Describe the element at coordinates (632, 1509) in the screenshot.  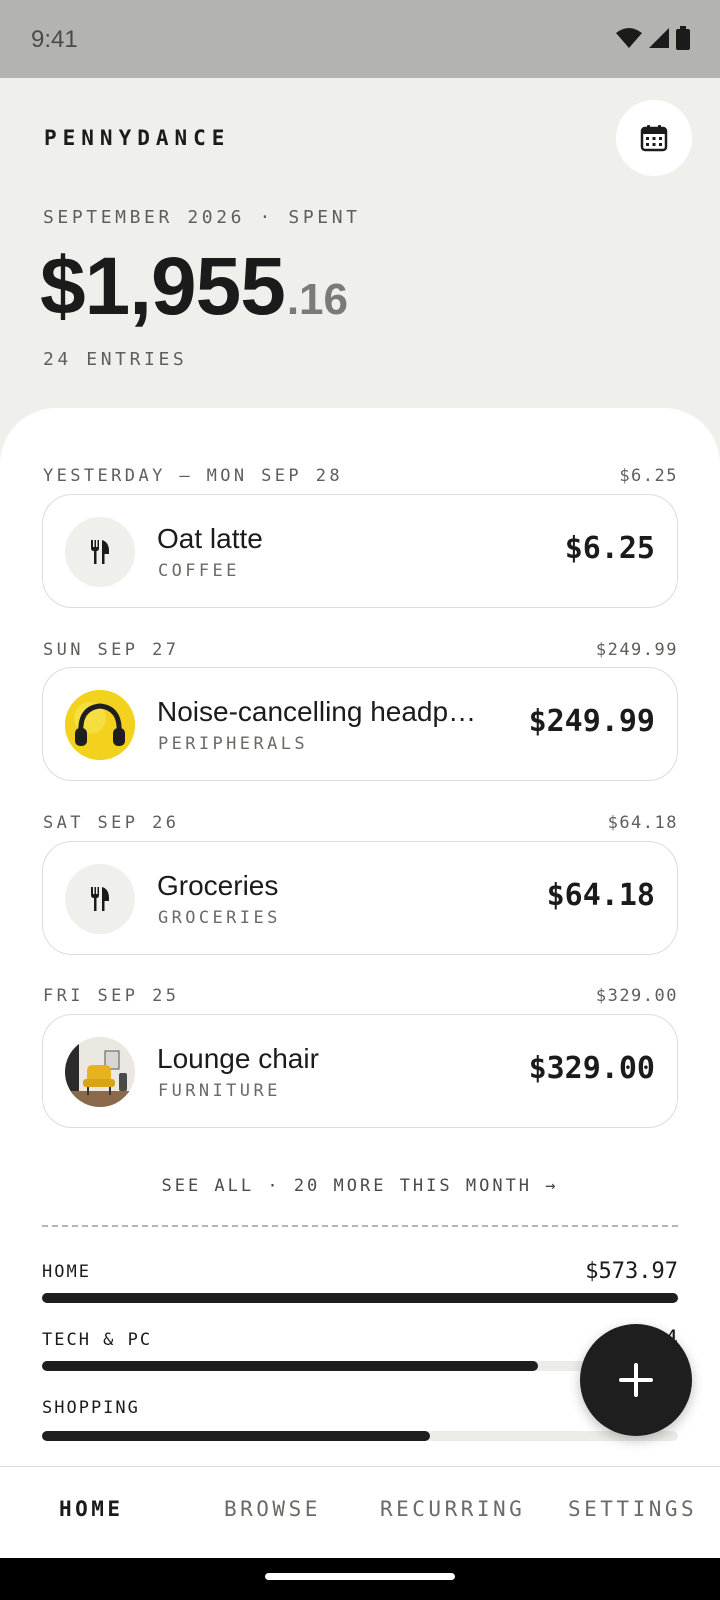
I see `nav-settings: SETTINGS` at that location.